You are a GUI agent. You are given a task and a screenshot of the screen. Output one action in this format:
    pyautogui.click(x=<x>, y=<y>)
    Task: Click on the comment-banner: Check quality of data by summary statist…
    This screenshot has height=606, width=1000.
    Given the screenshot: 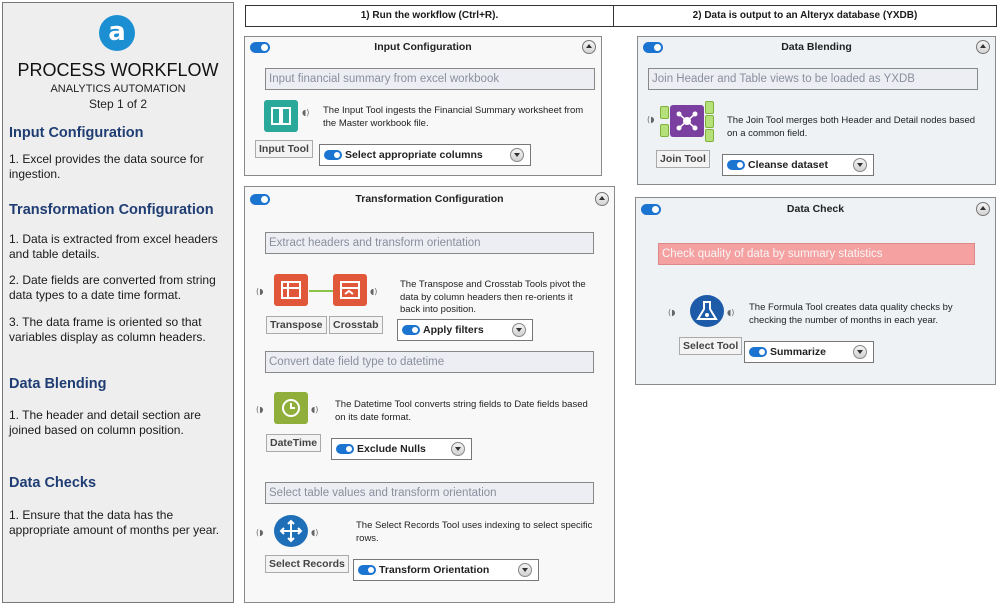 What is the action you would take?
    pyautogui.click(x=816, y=254)
    